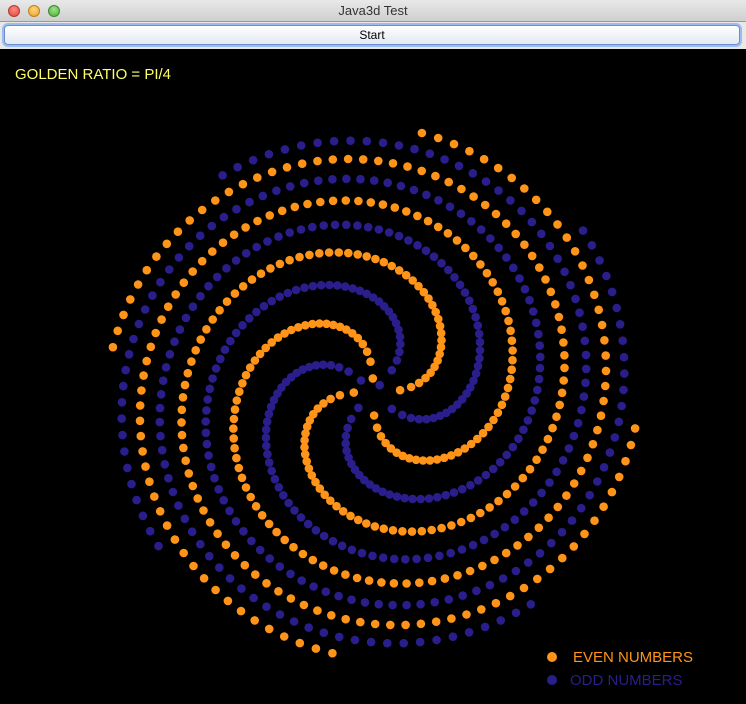  I want to click on even-legend-label: EVEN NUMBERS, so click(633, 657).